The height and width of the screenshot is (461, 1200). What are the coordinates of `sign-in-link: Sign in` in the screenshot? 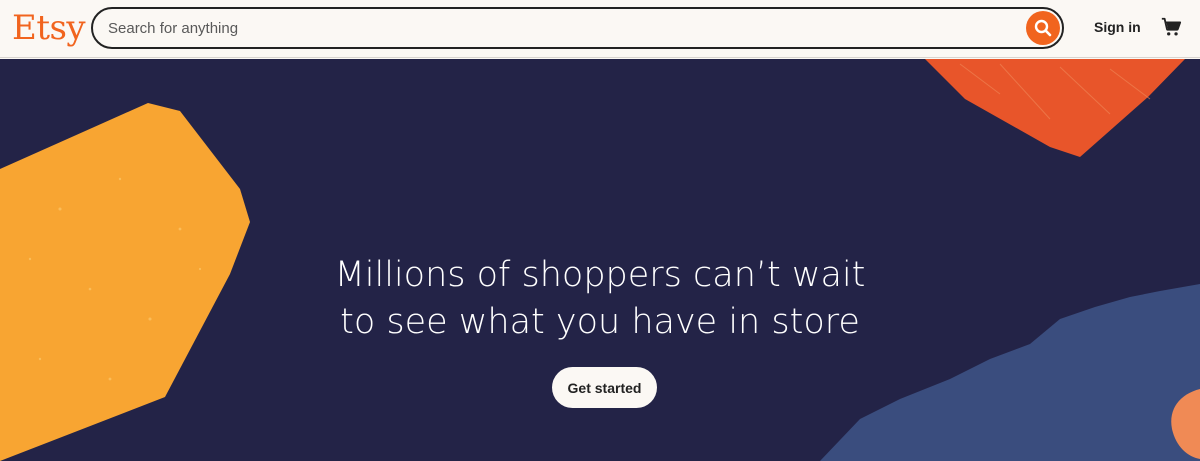 It's located at (1117, 27).